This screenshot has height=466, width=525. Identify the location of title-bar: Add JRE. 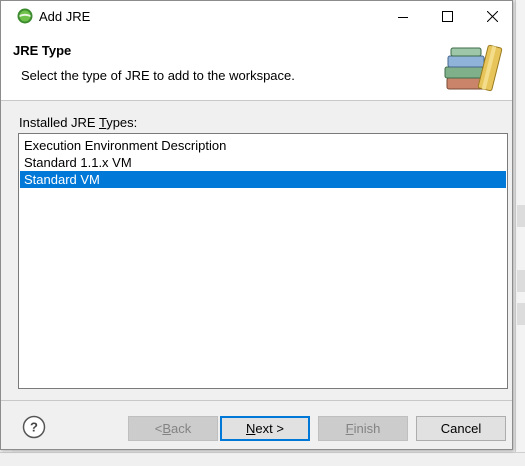
(256, 16).